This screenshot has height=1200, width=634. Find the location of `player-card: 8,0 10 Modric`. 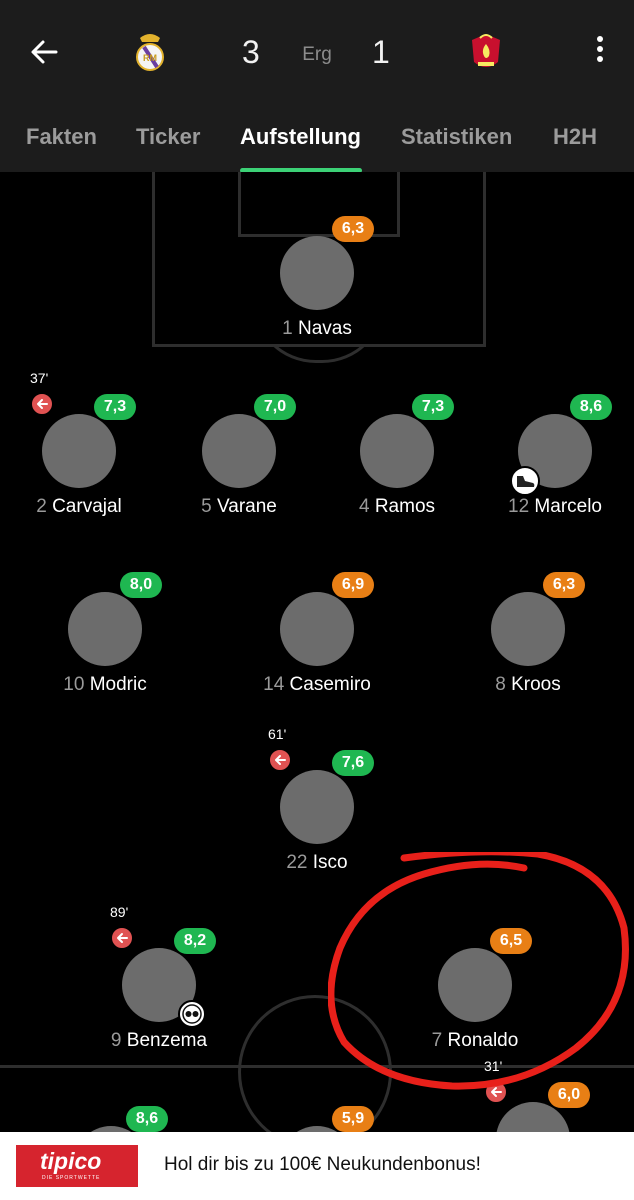

player-card: 8,0 10 Modric is located at coordinates (105, 621).